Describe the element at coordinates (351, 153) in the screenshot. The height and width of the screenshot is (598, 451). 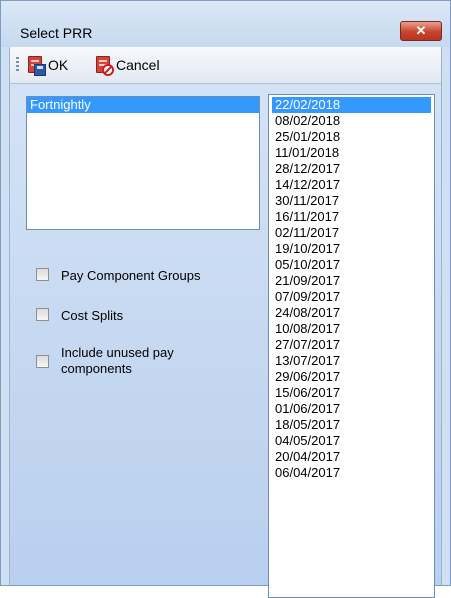
I see `date-item: 11/01/2018` at that location.